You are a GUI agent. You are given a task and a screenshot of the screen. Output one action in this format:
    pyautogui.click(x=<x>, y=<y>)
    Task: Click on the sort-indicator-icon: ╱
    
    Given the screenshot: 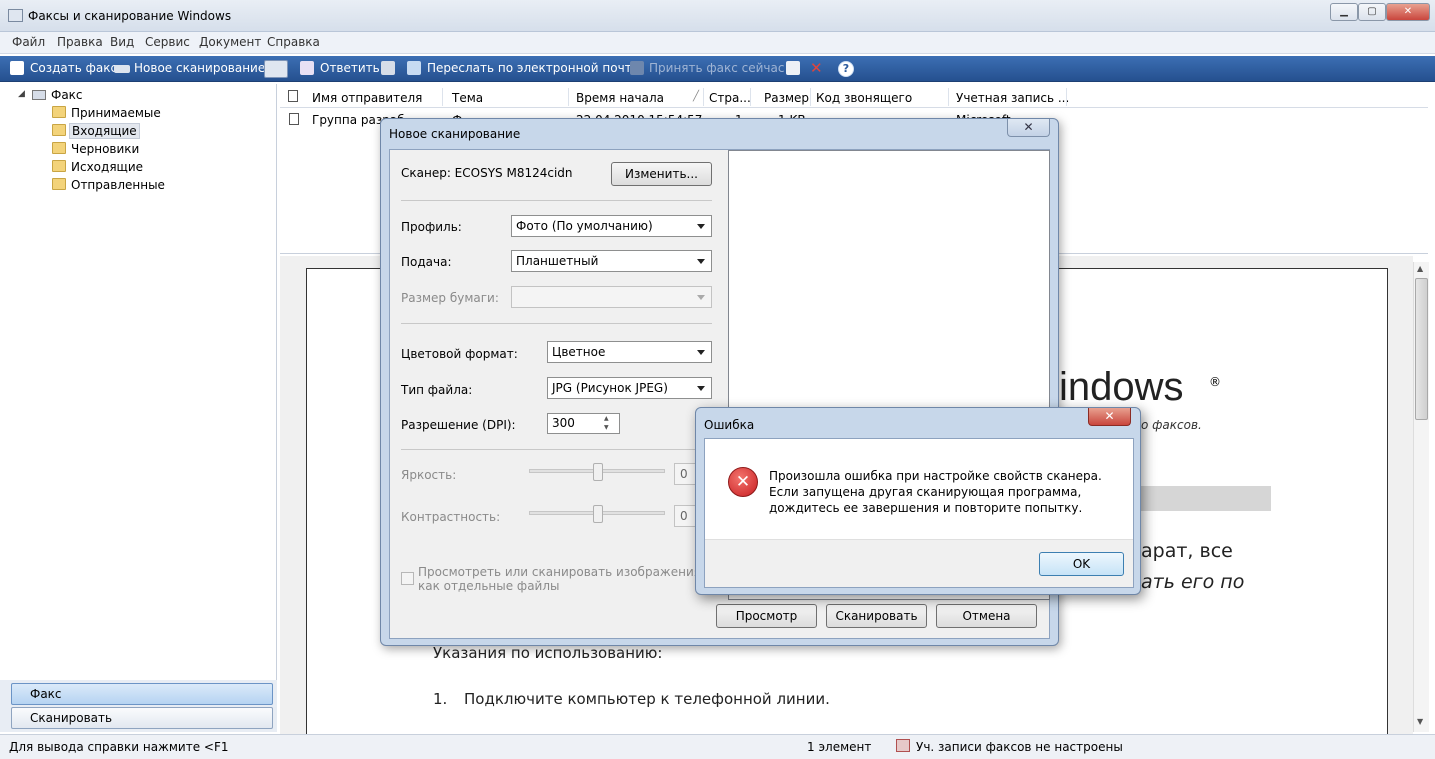 What is the action you would take?
    pyautogui.click(x=696, y=96)
    